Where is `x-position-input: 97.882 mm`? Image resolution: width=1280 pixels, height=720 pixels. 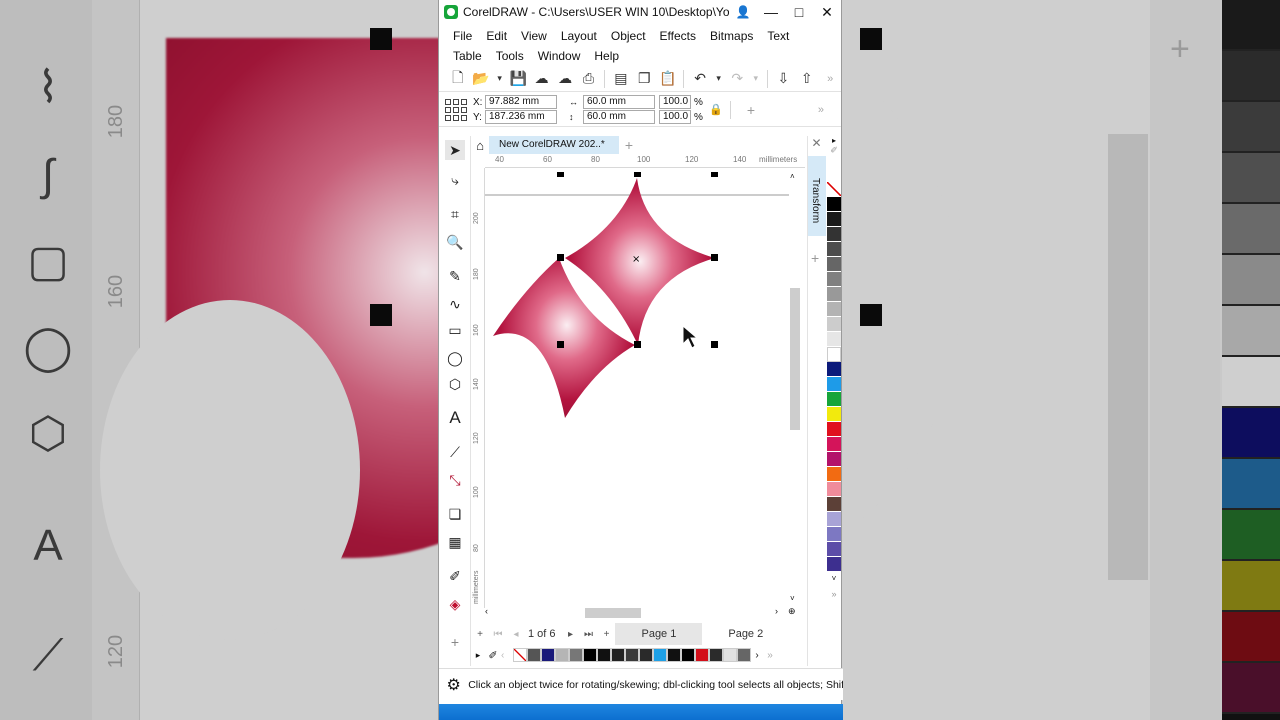 x-position-input: 97.882 mm is located at coordinates (521, 102).